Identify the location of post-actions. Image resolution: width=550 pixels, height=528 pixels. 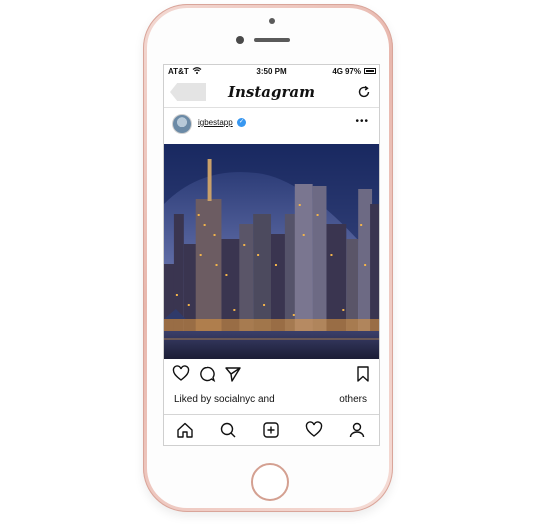
(271, 376).